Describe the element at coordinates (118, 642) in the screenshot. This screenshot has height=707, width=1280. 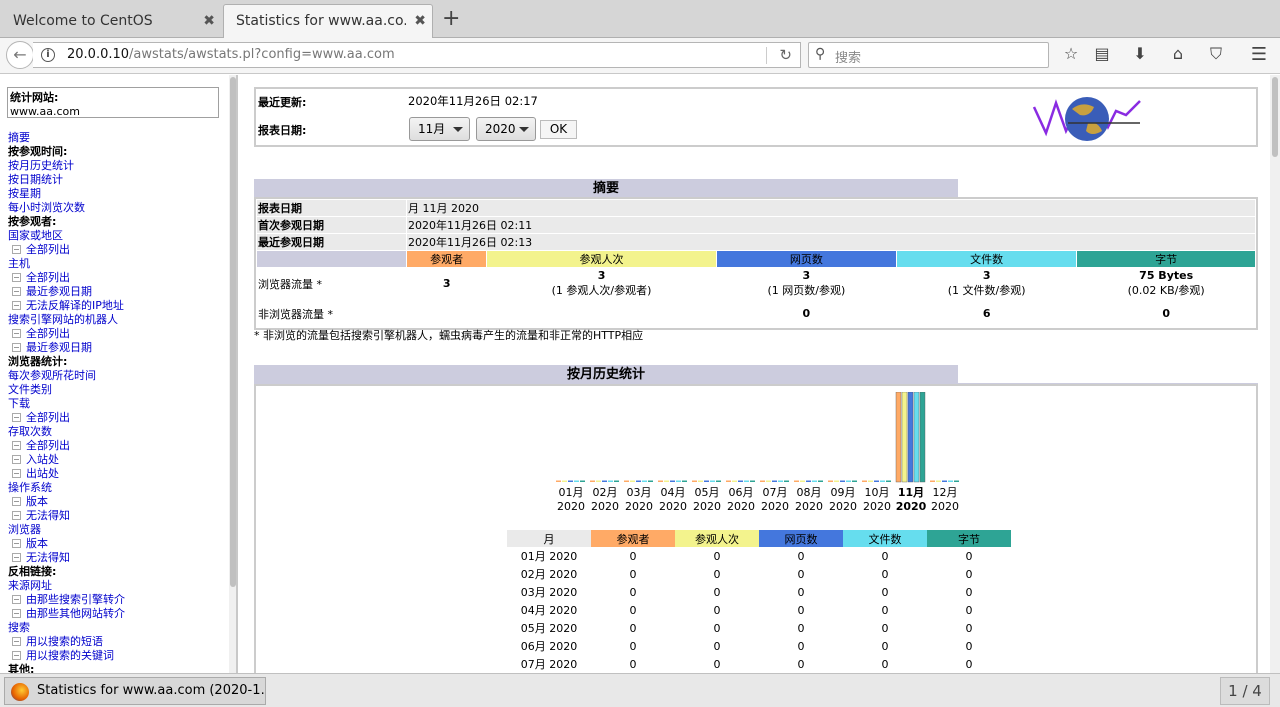
I see `sidebar-item: 用以搜索的短语` at that location.